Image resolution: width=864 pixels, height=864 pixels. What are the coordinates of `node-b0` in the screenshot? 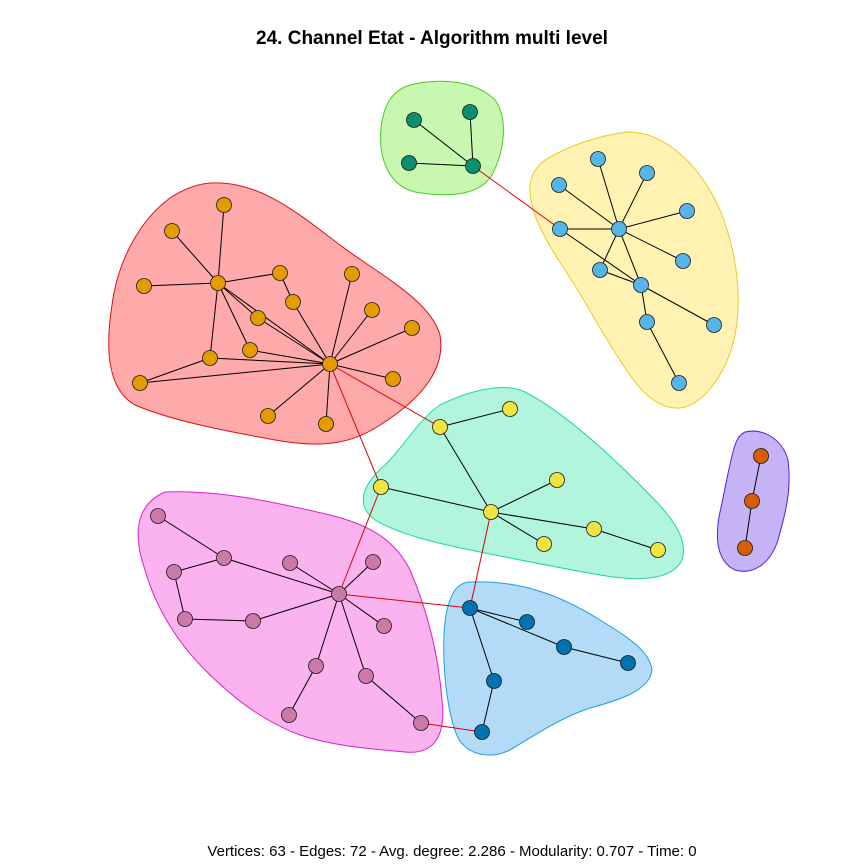 It's located at (470, 608).